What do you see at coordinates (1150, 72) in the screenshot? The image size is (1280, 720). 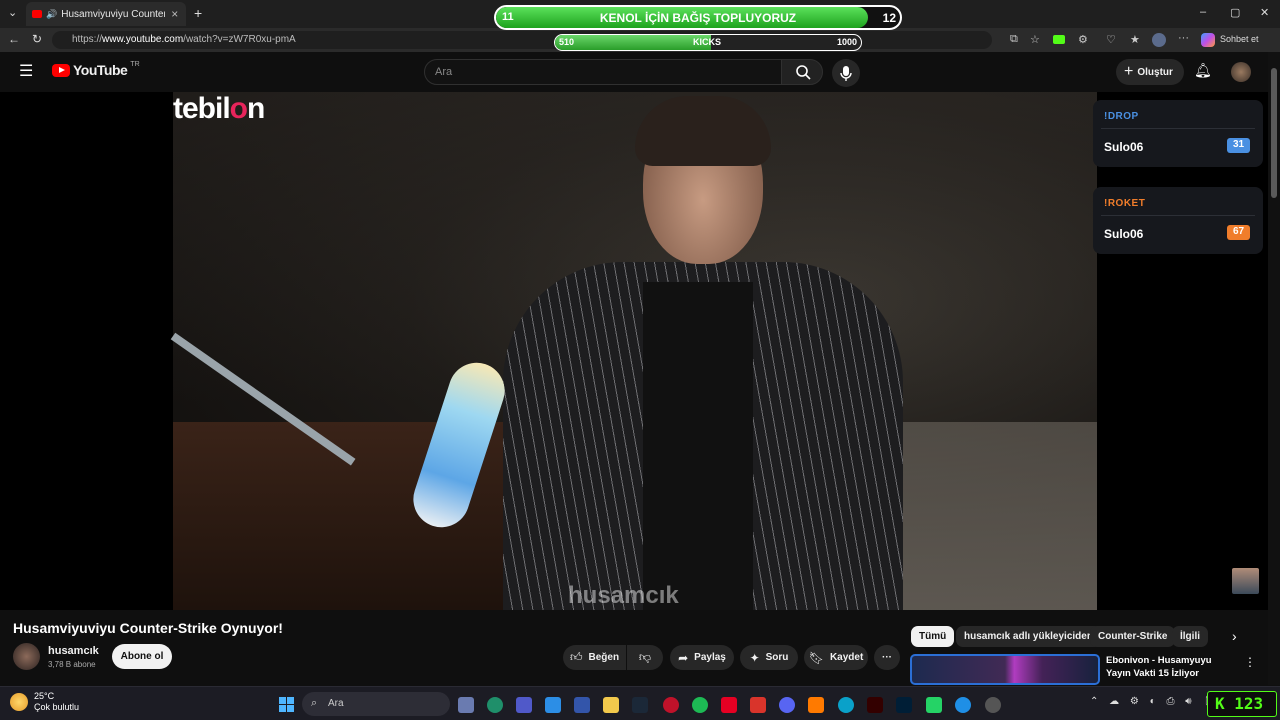 I see `create-button: + Oluştur` at bounding box center [1150, 72].